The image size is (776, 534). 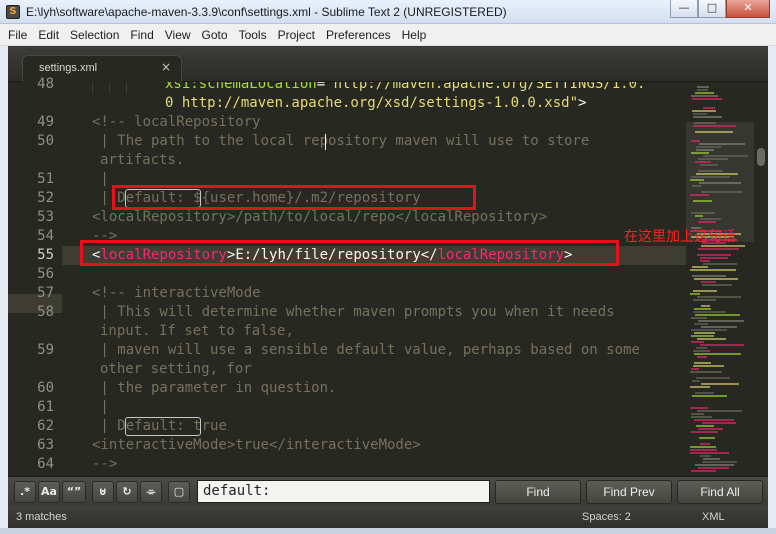 I want to click on window-controls: — □ ✕, so click(x=720, y=9).